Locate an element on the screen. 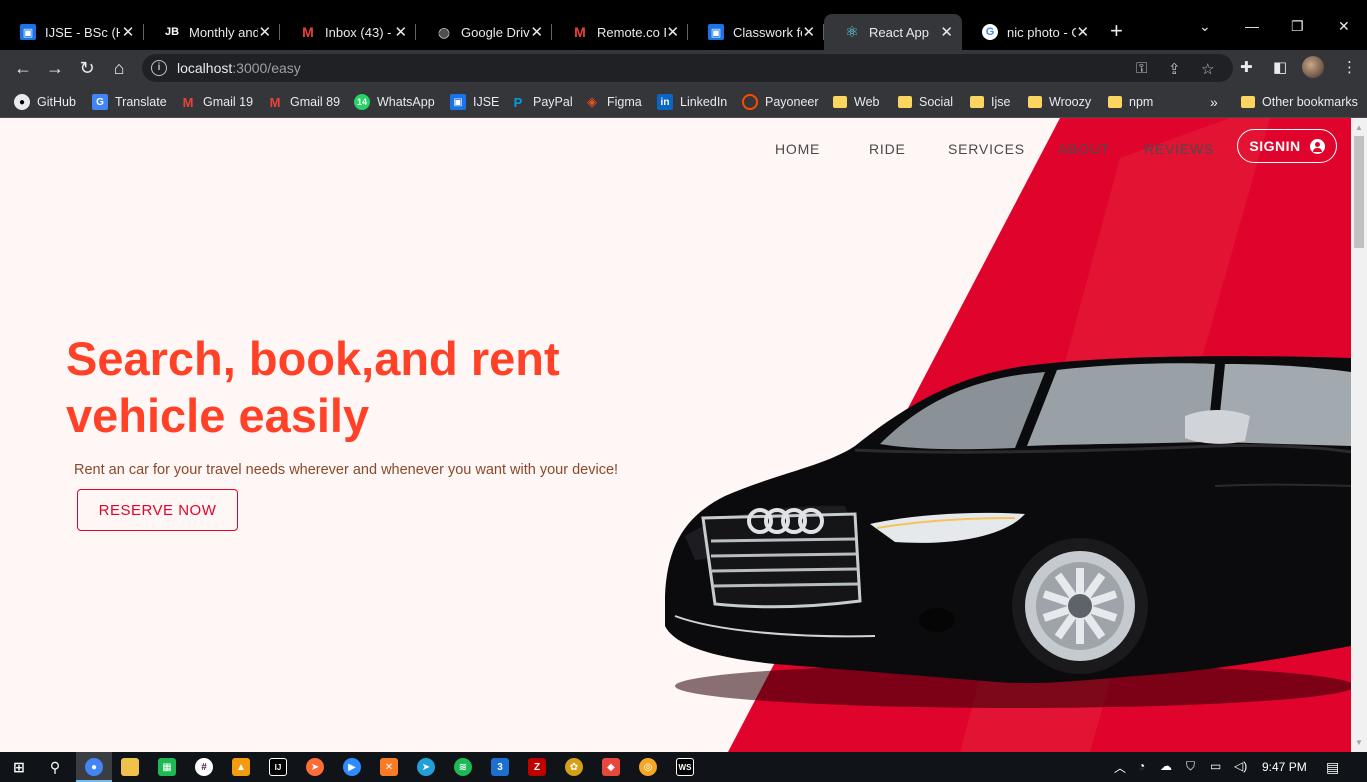 This screenshot has height=782, width=1367. bookmark-translate: G Translate is located at coordinates (129, 102).